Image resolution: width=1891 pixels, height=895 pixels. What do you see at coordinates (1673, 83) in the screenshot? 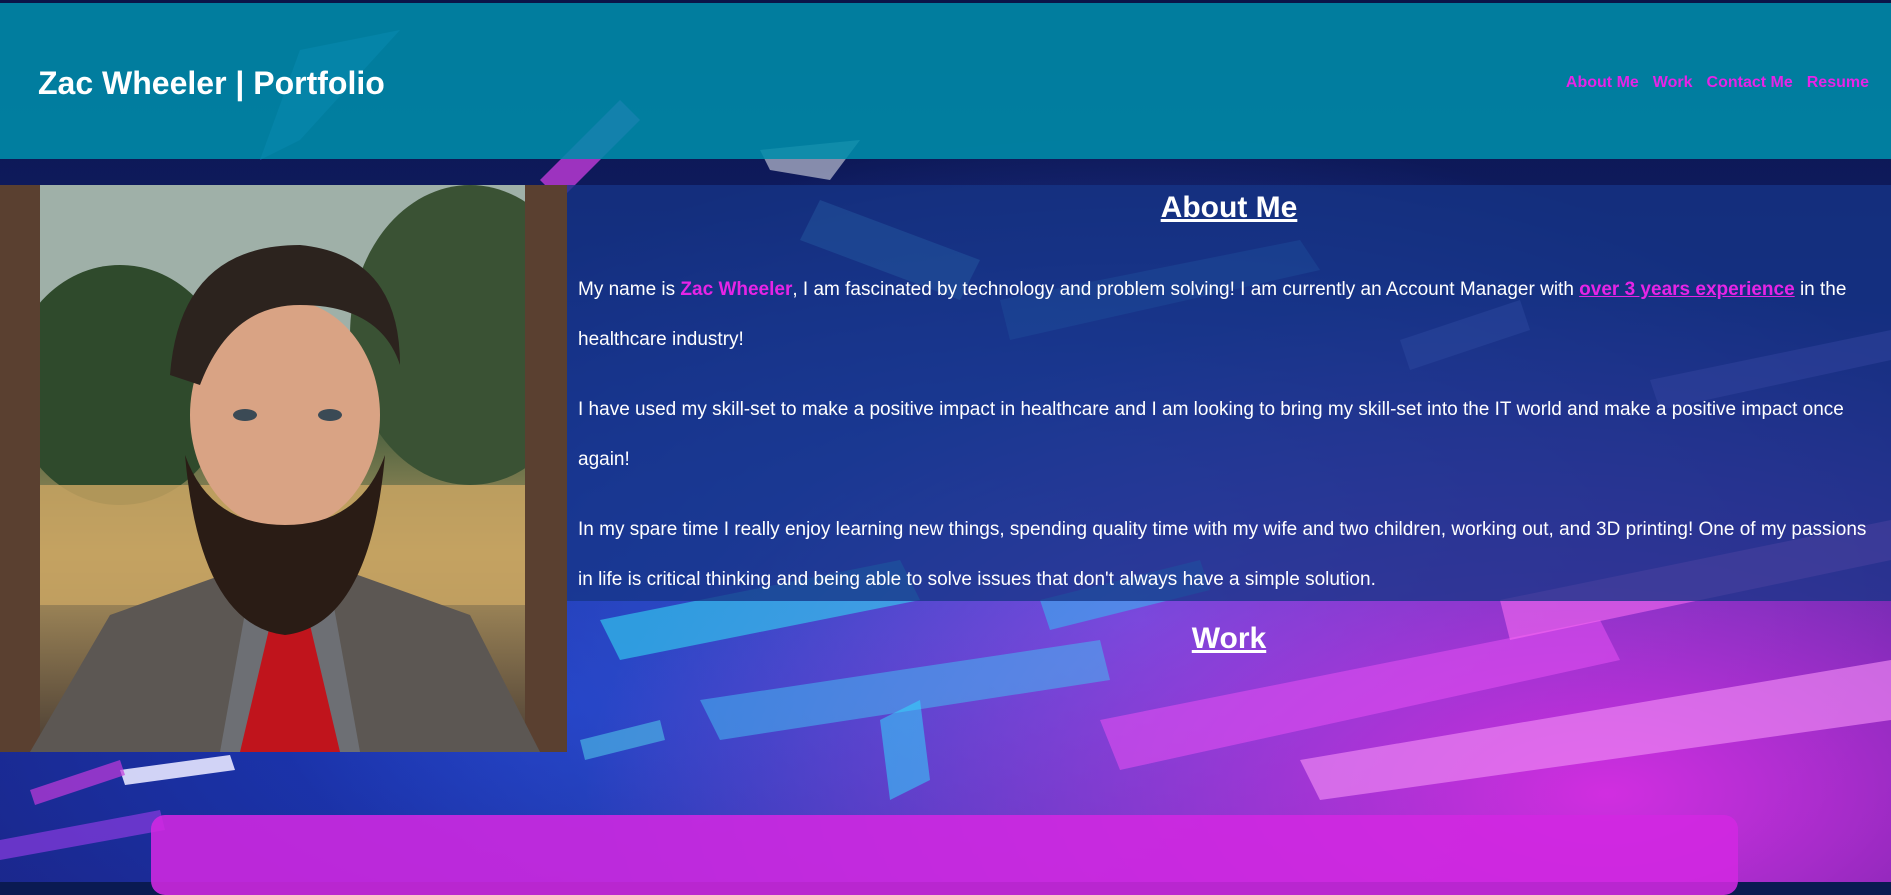
I see `nav-link-work: Work` at bounding box center [1673, 83].